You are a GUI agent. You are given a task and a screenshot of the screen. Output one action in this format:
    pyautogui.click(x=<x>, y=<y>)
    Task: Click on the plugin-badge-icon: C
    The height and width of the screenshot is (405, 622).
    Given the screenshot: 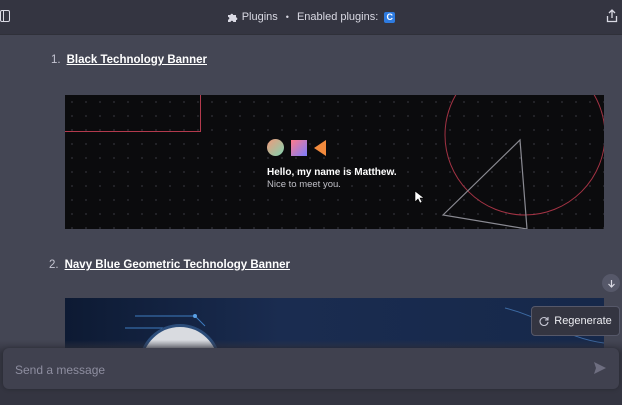 What is the action you would take?
    pyautogui.click(x=390, y=17)
    